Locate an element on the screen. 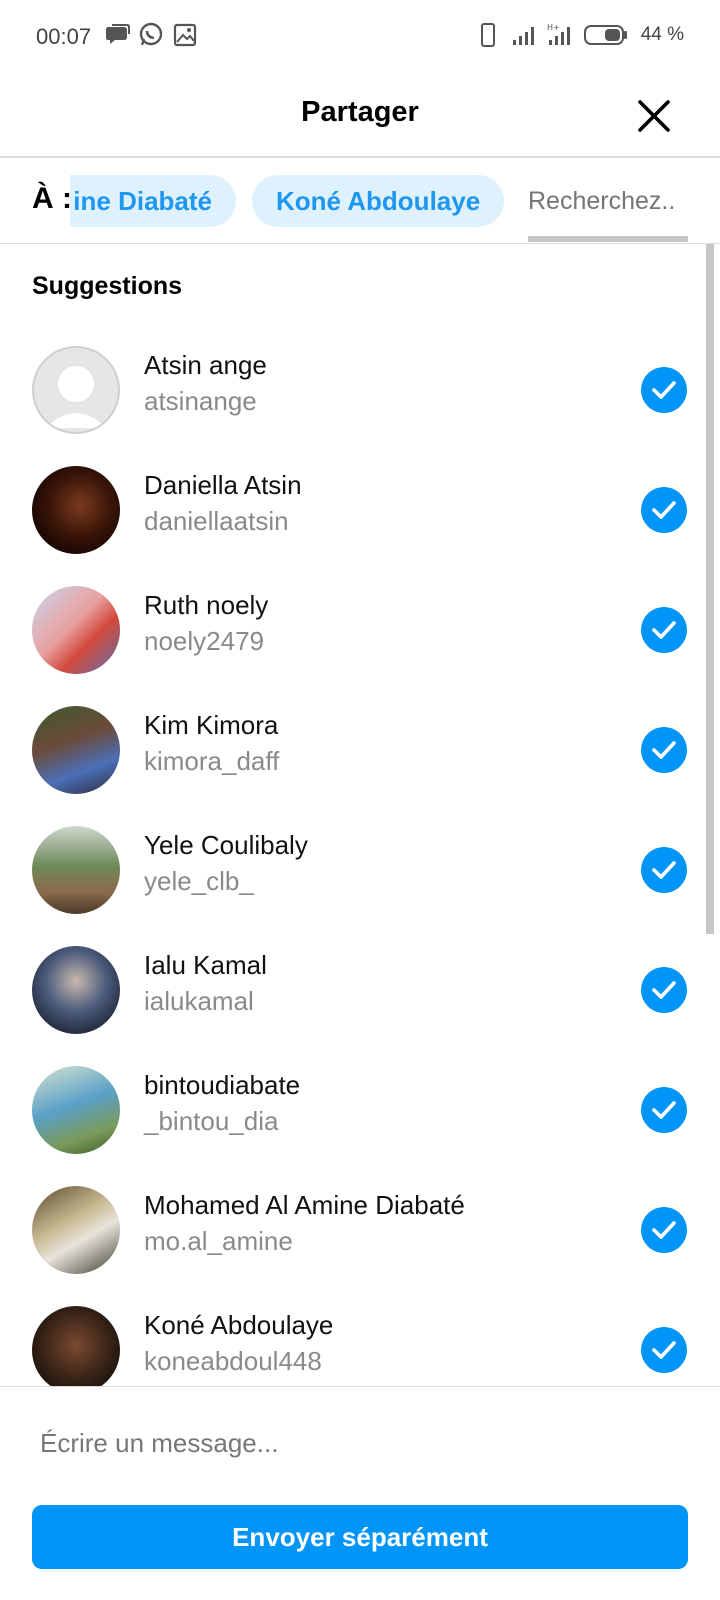  share-header: Partager is located at coordinates (360, 115).